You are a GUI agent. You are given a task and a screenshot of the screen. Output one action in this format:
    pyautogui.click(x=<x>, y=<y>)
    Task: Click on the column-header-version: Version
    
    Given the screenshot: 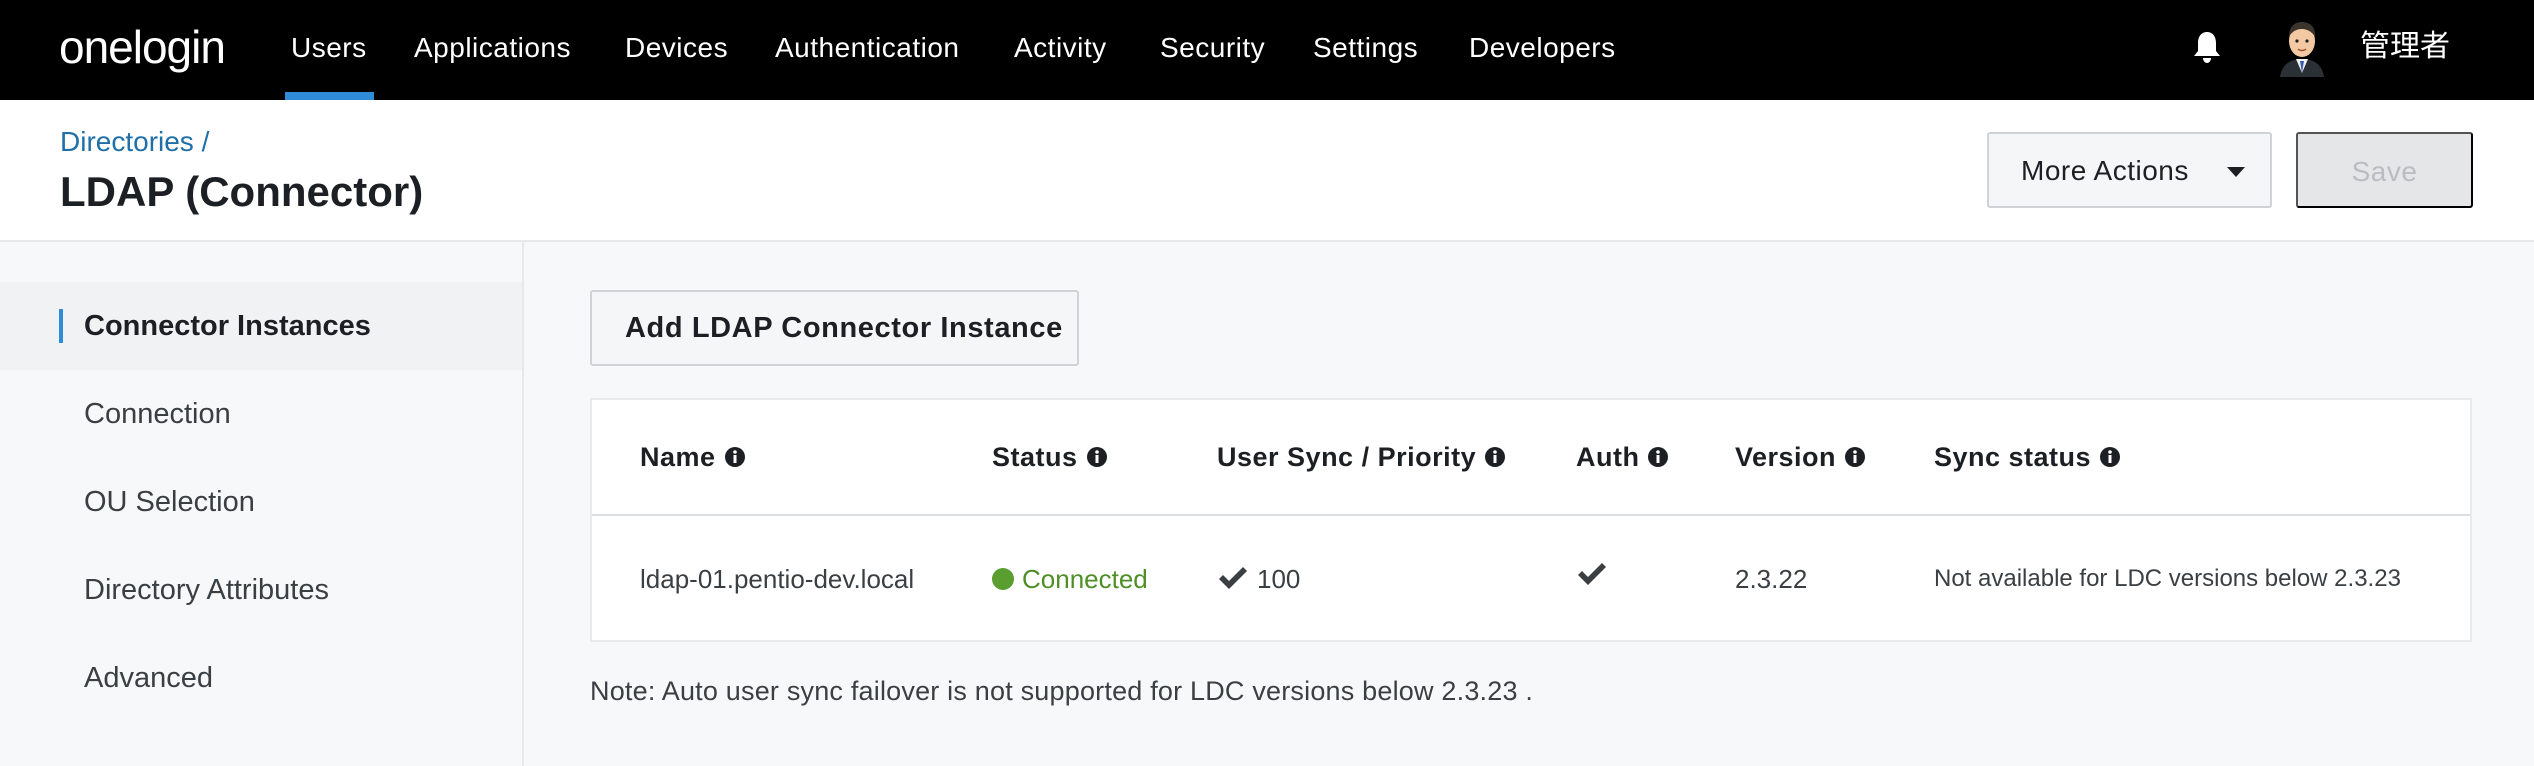 What is the action you would take?
    pyautogui.click(x=1800, y=457)
    